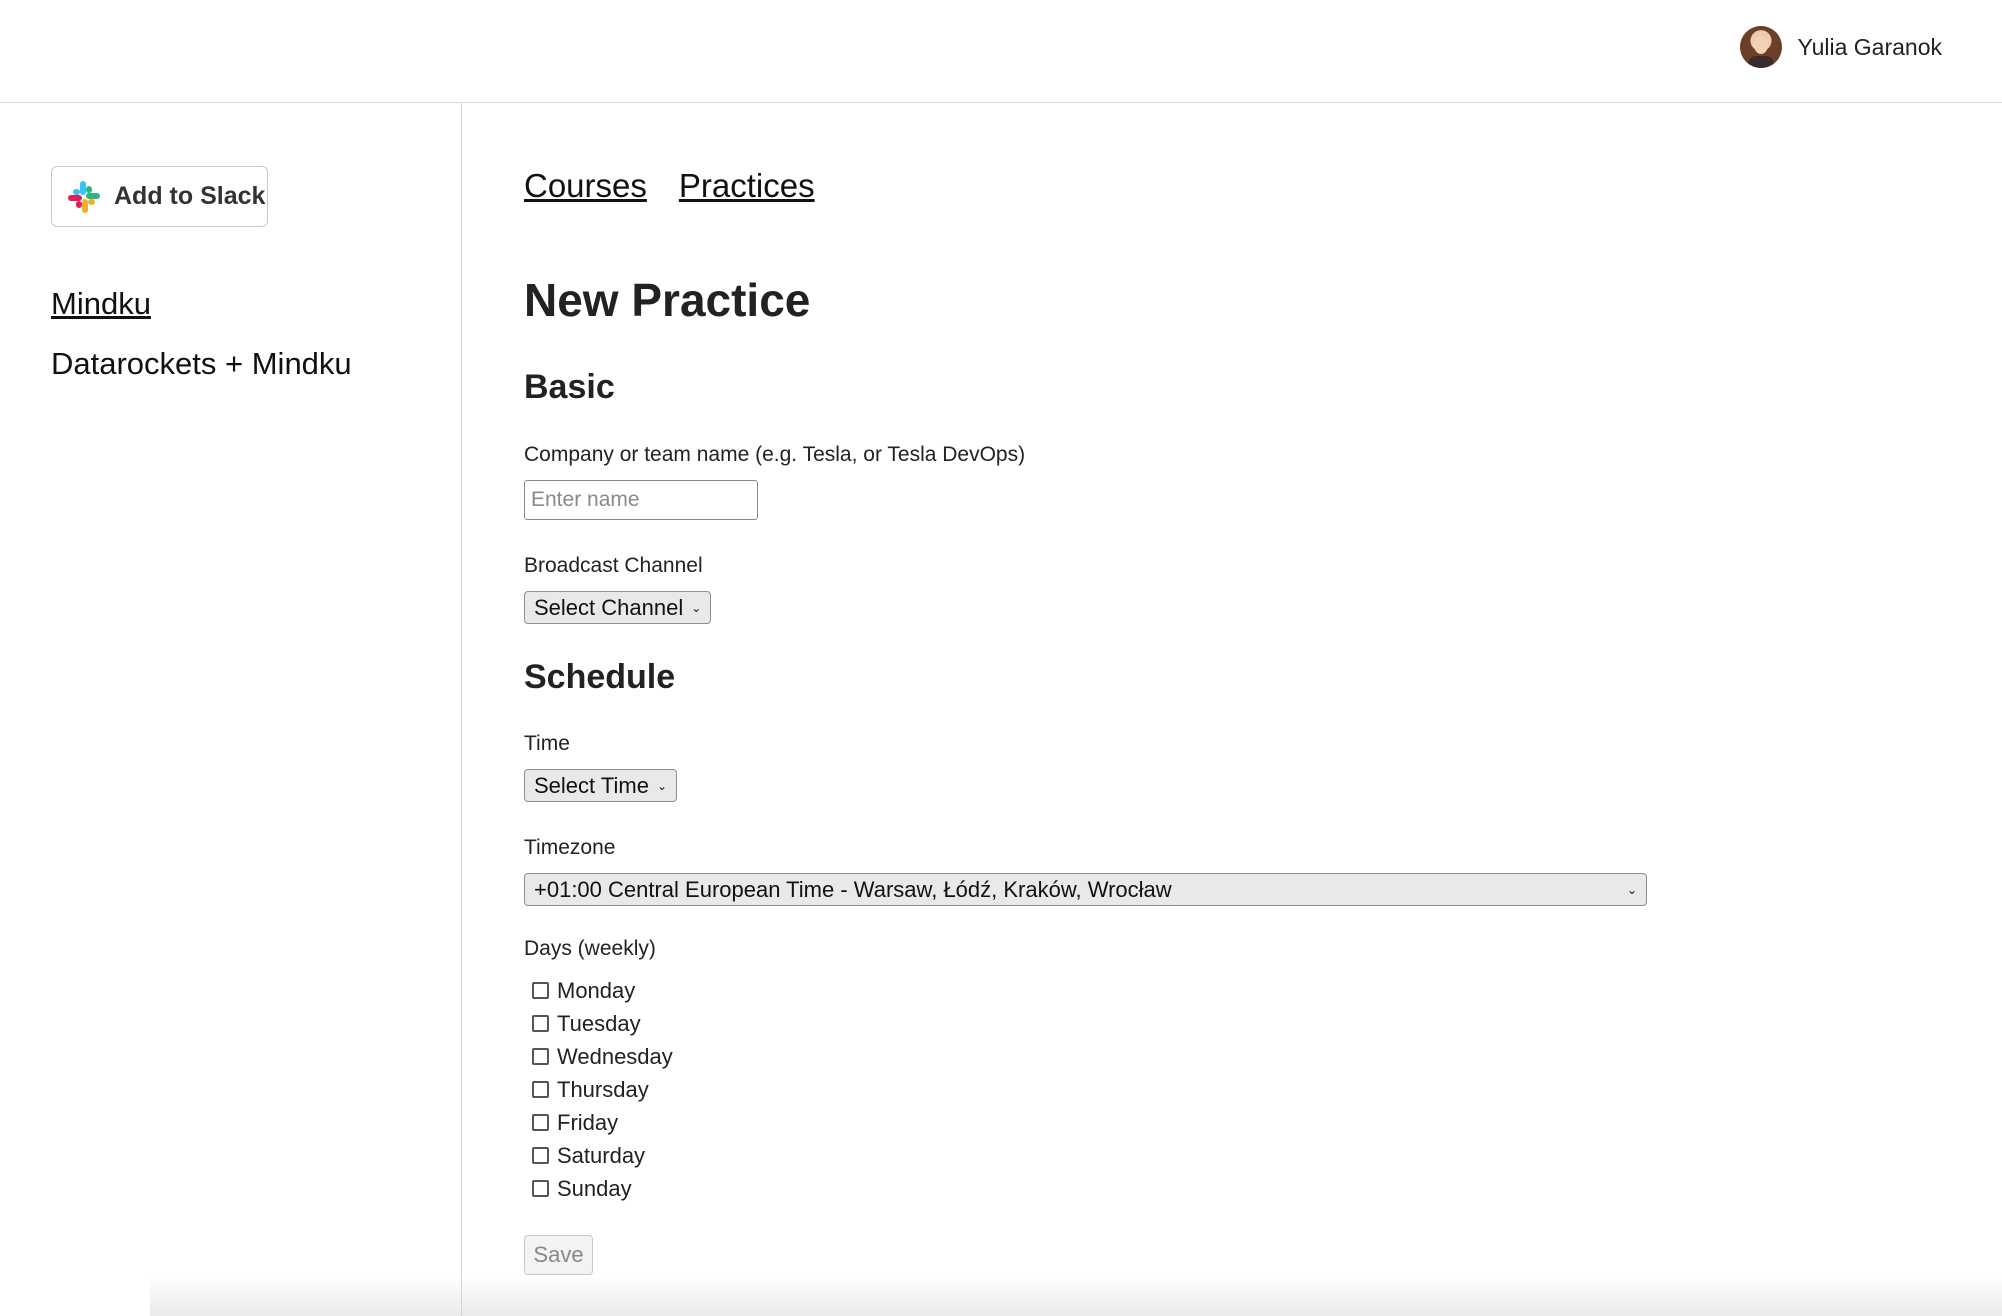  I want to click on save-button: Save, so click(558, 1255).